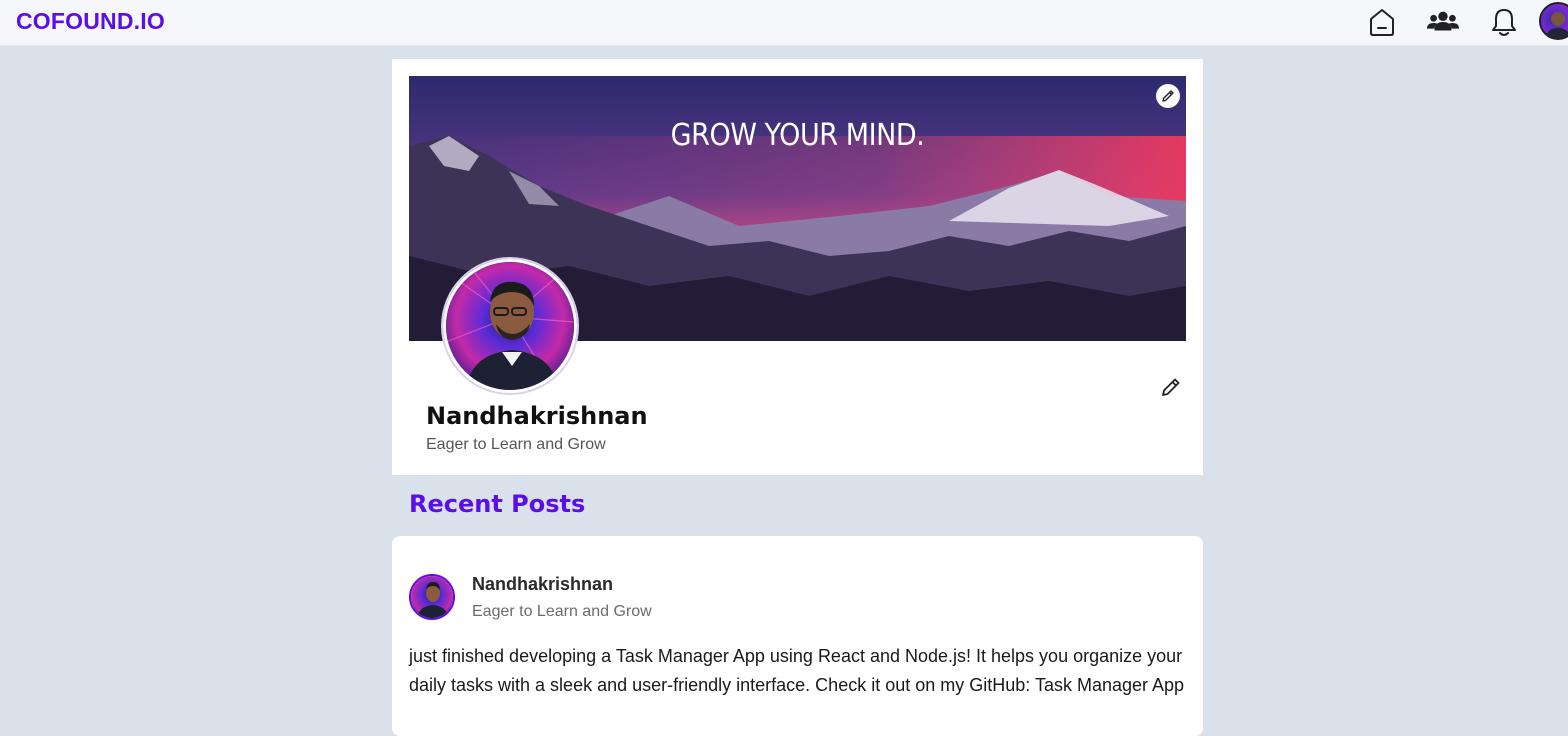 The width and height of the screenshot is (1568, 736). Describe the element at coordinates (537, 416) in the screenshot. I see `profile-name: Nandhakrishnan` at that location.